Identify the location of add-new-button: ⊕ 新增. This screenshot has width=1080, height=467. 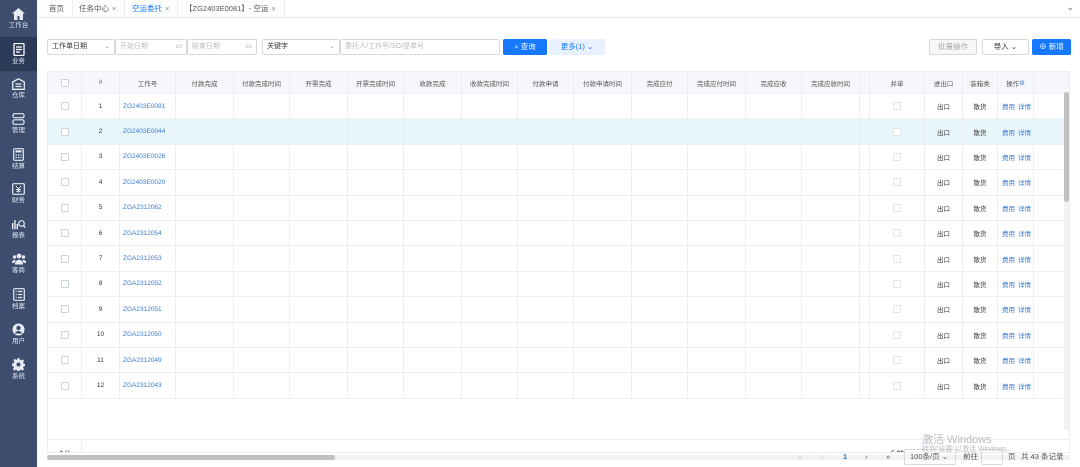
(1051, 47).